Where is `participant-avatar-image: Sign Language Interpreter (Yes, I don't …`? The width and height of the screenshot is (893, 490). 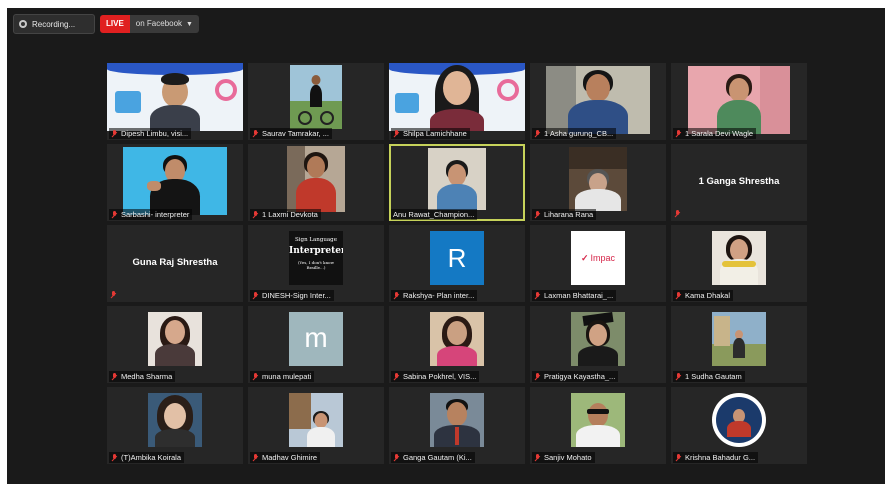 participant-avatar-image: Sign Language Interpreter (Yes, I don't … is located at coordinates (316, 258).